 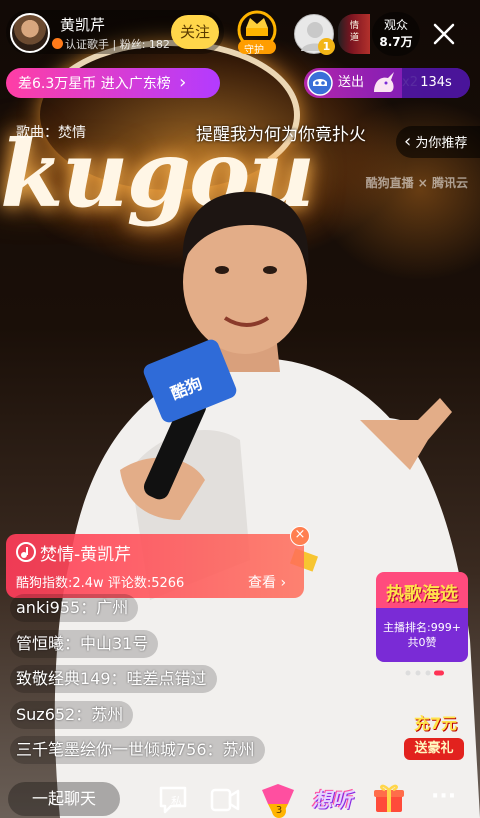 I want to click on more-button: ···, so click(x=445, y=799).